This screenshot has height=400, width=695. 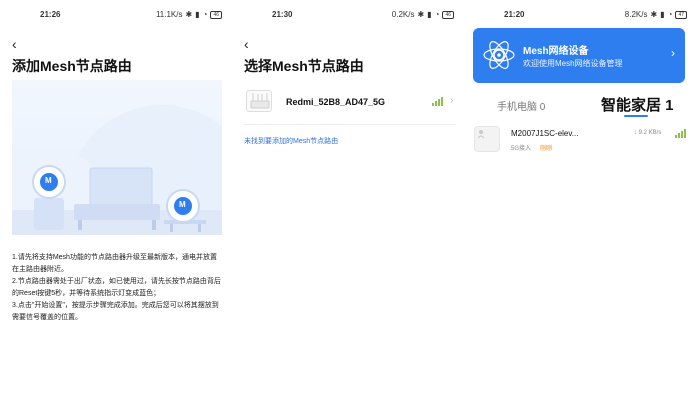 What do you see at coordinates (282, 14) in the screenshot?
I see `status-time: 21:30` at bounding box center [282, 14].